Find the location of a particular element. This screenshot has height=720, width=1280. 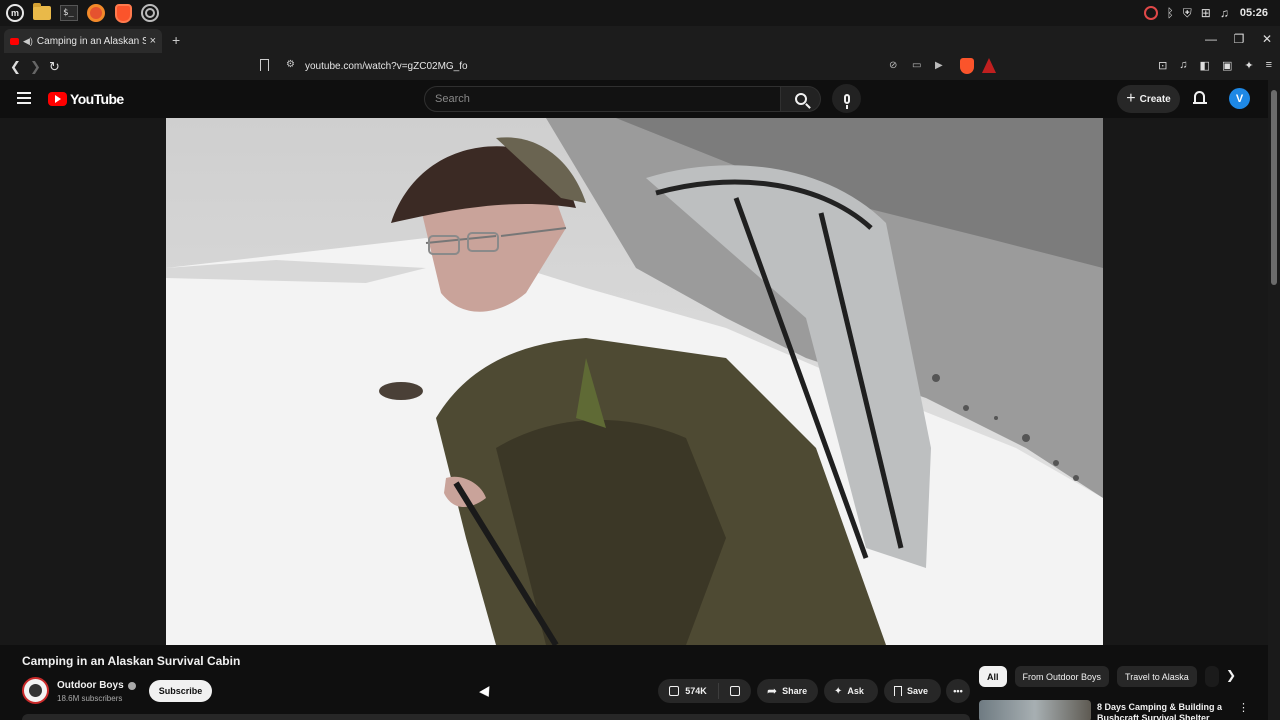

mouse-cursor-icon is located at coordinates (486, 693).